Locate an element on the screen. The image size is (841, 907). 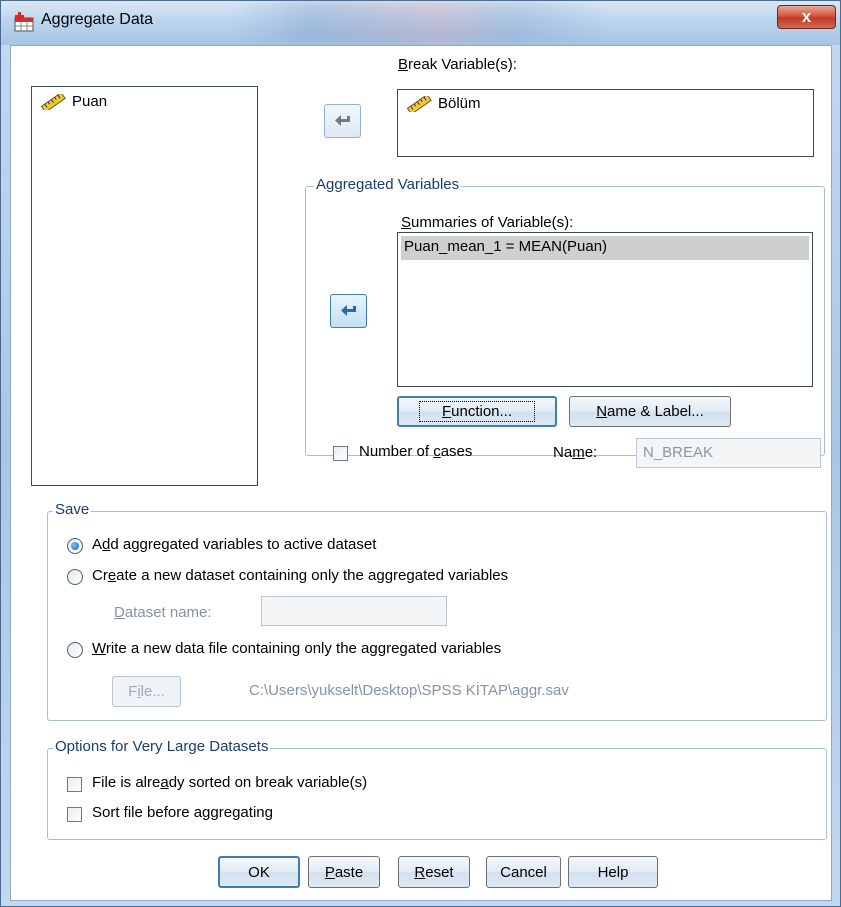
spss-app-icon is located at coordinates (24, 22).